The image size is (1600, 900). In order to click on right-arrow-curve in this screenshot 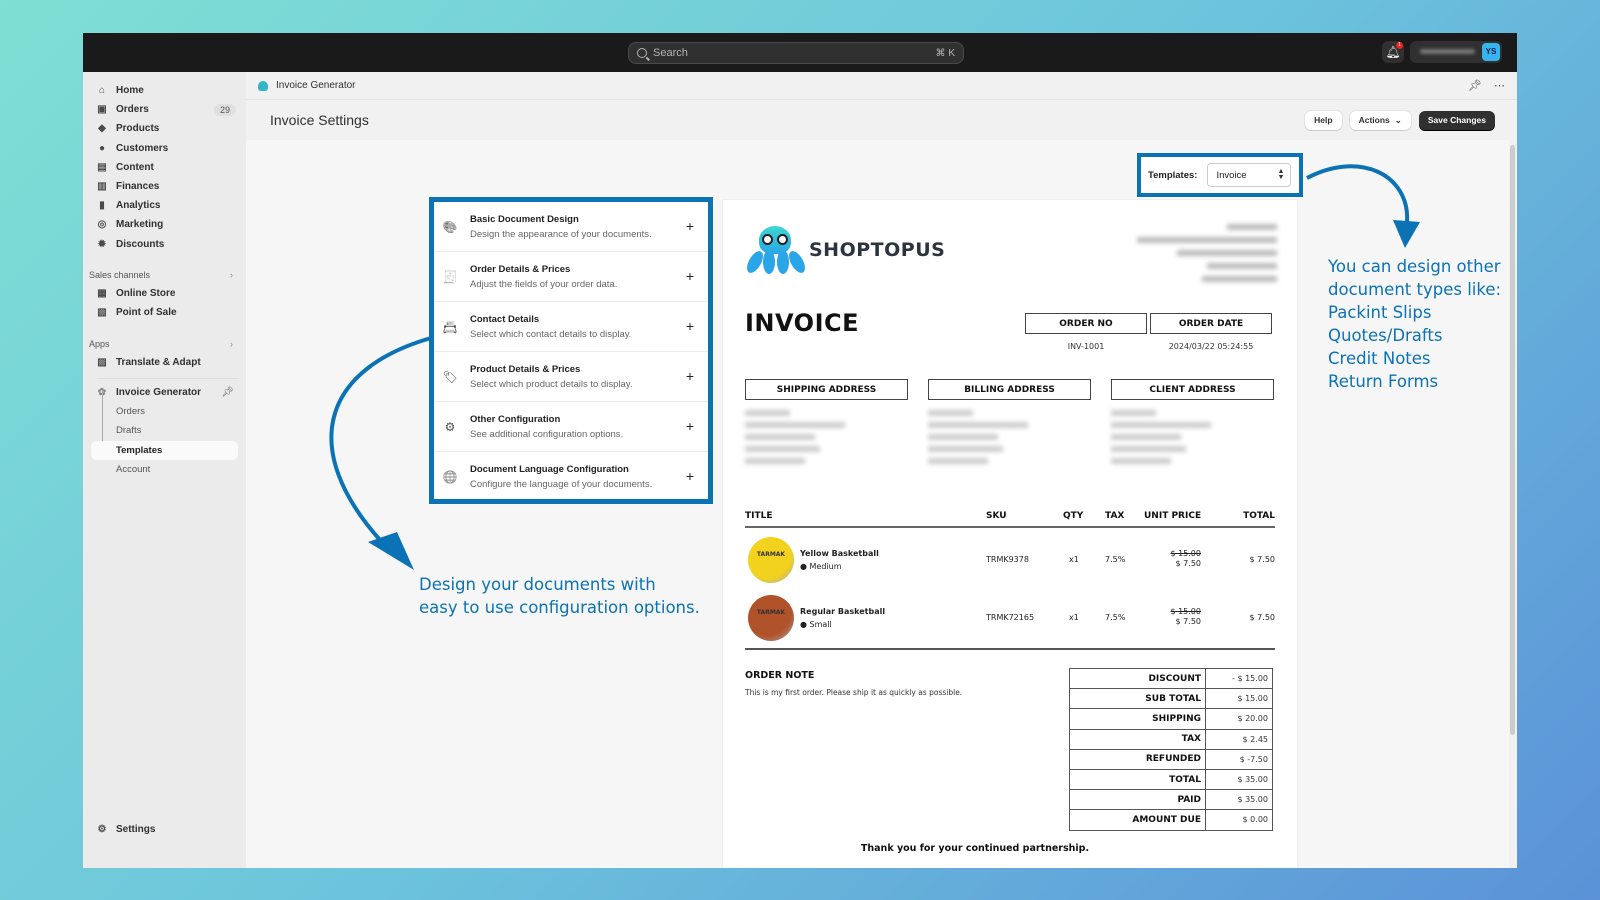, I will do `click(1358, 193)`.